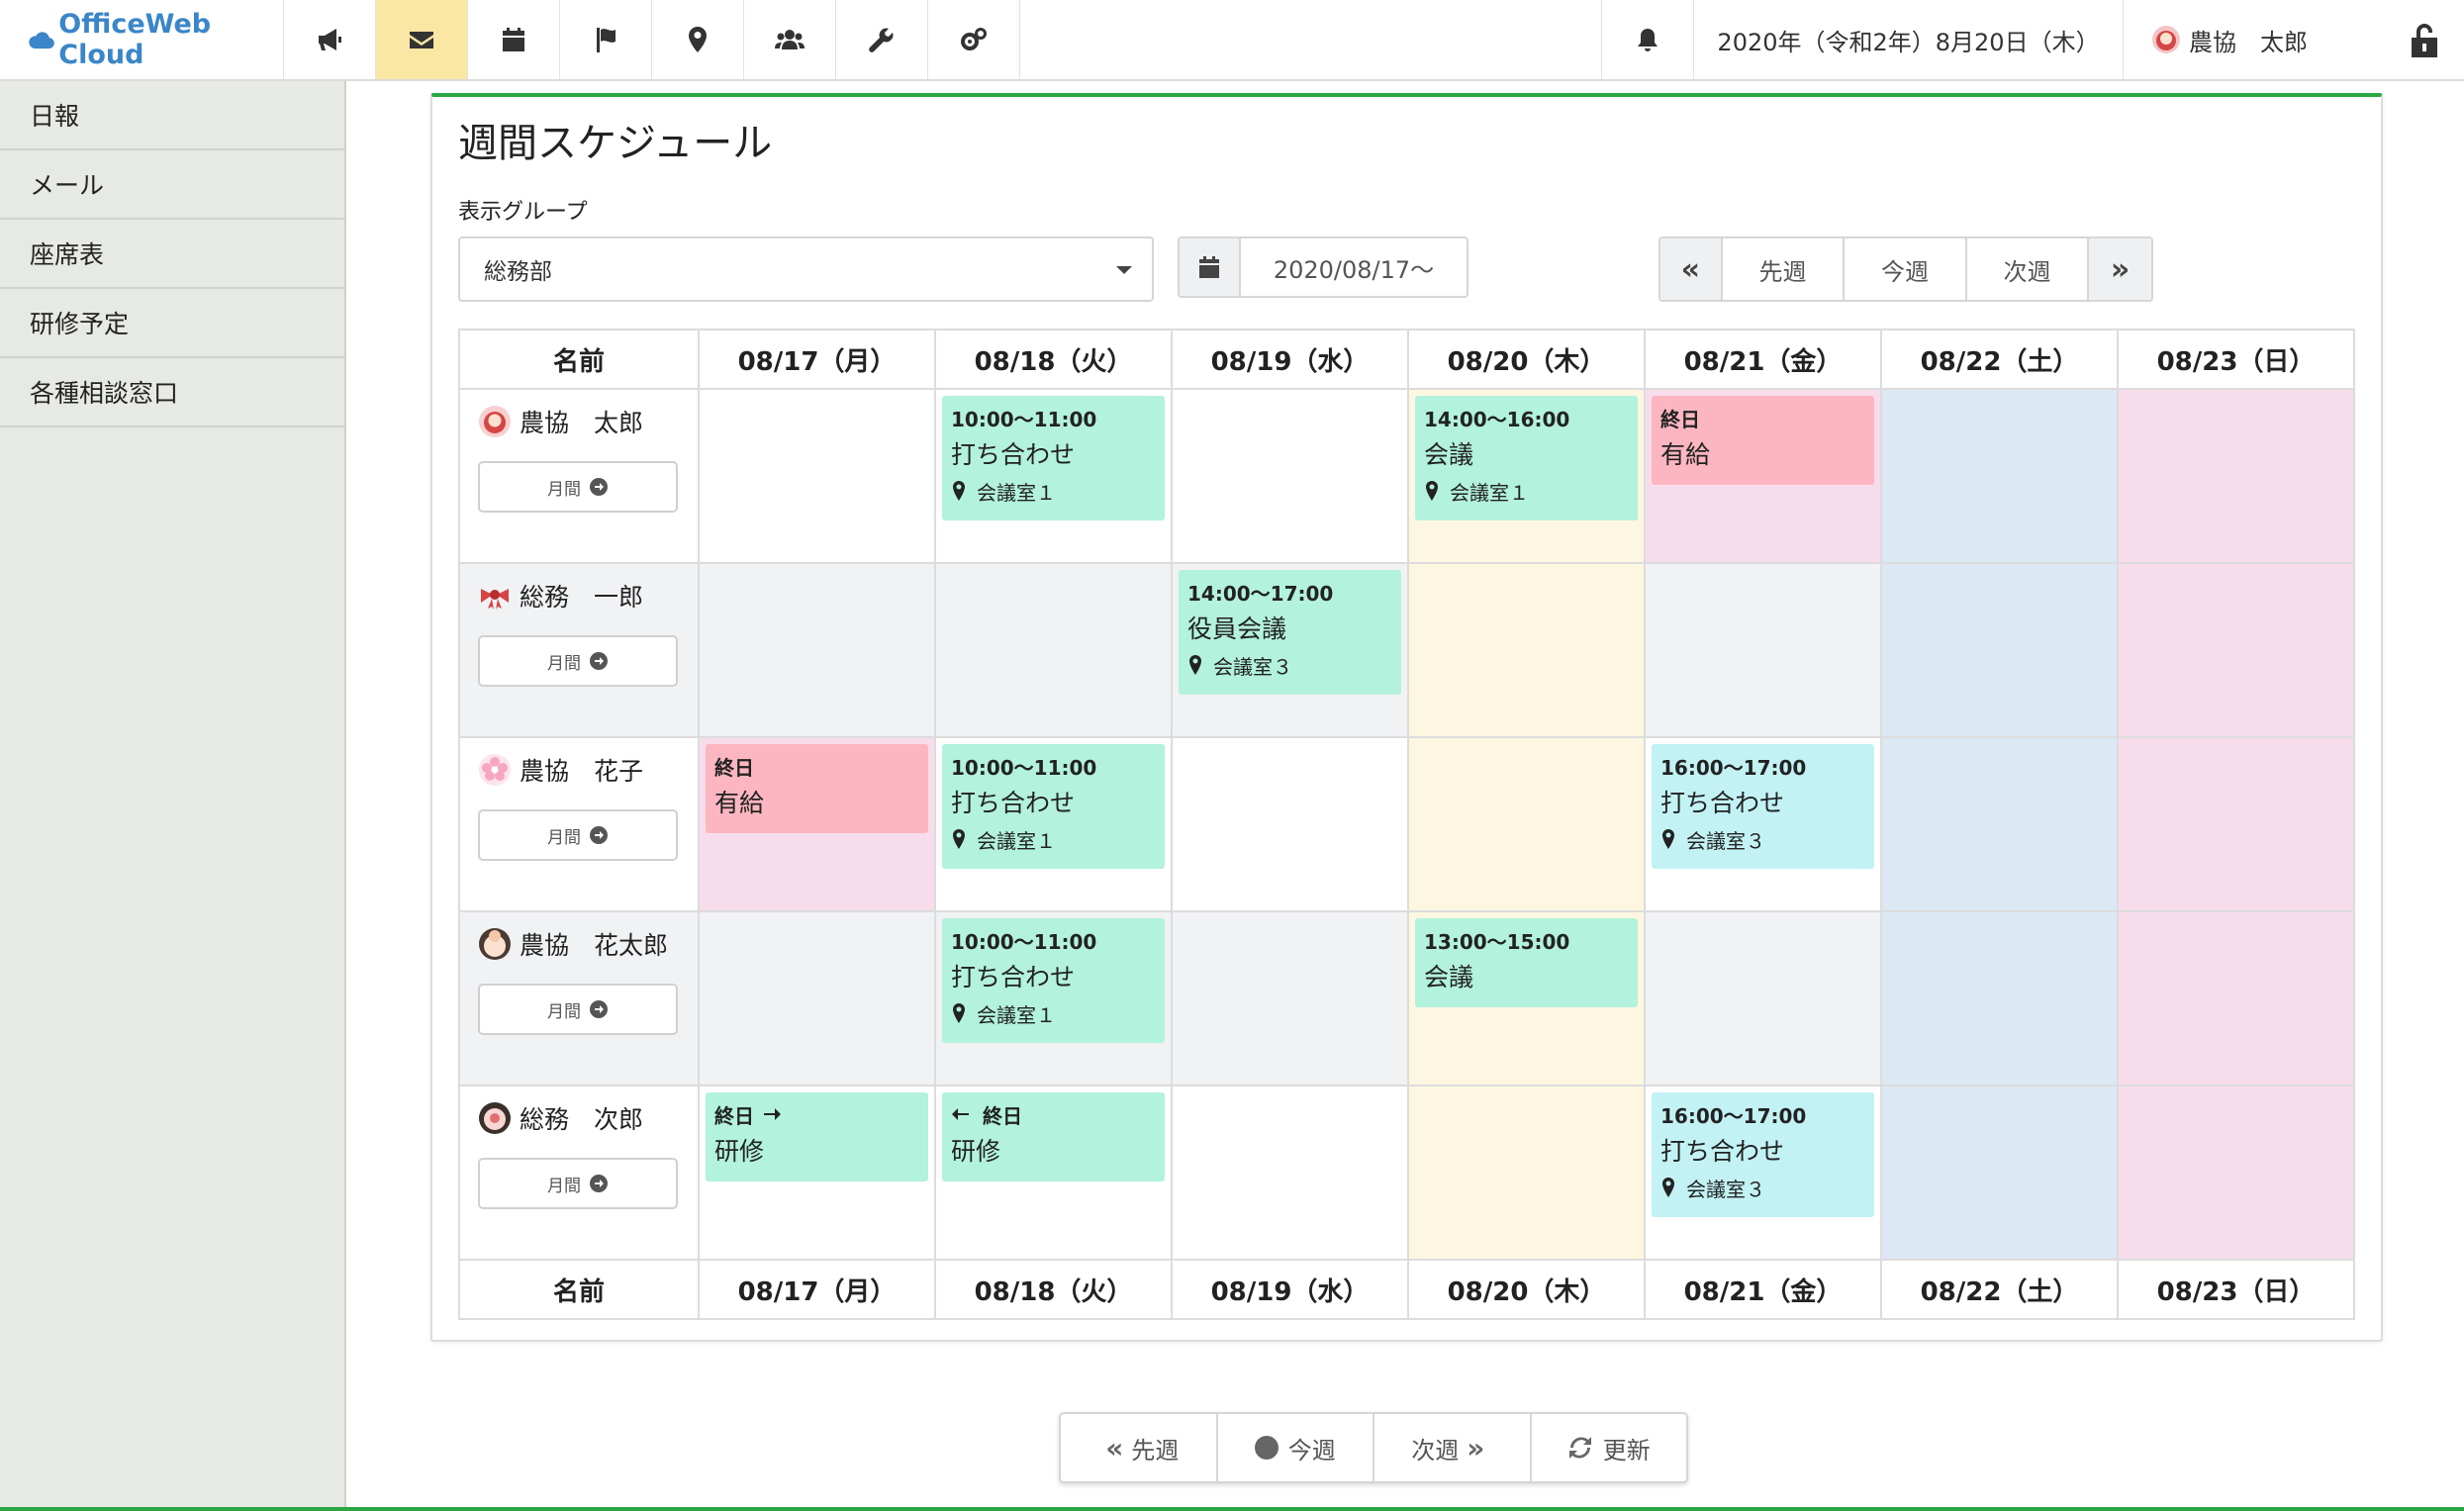 This screenshot has width=2464, height=1511. What do you see at coordinates (1691, 269) in the screenshot?
I see `first-week-button: «` at bounding box center [1691, 269].